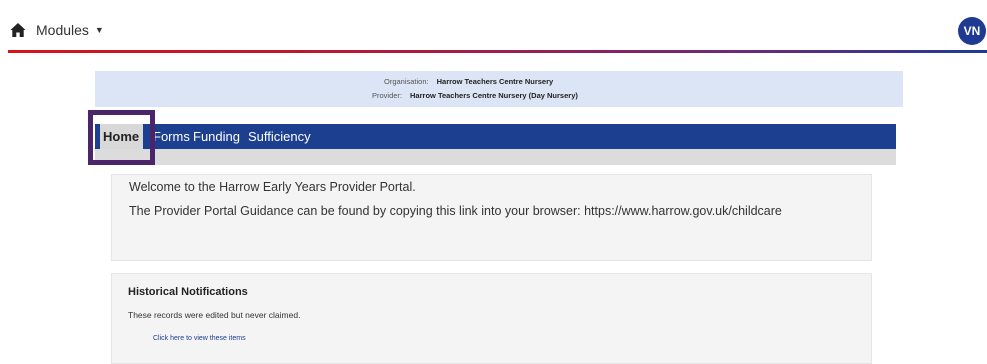  What do you see at coordinates (406, 81) in the screenshot?
I see `organisation-label: Organisation:` at bounding box center [406, 81].